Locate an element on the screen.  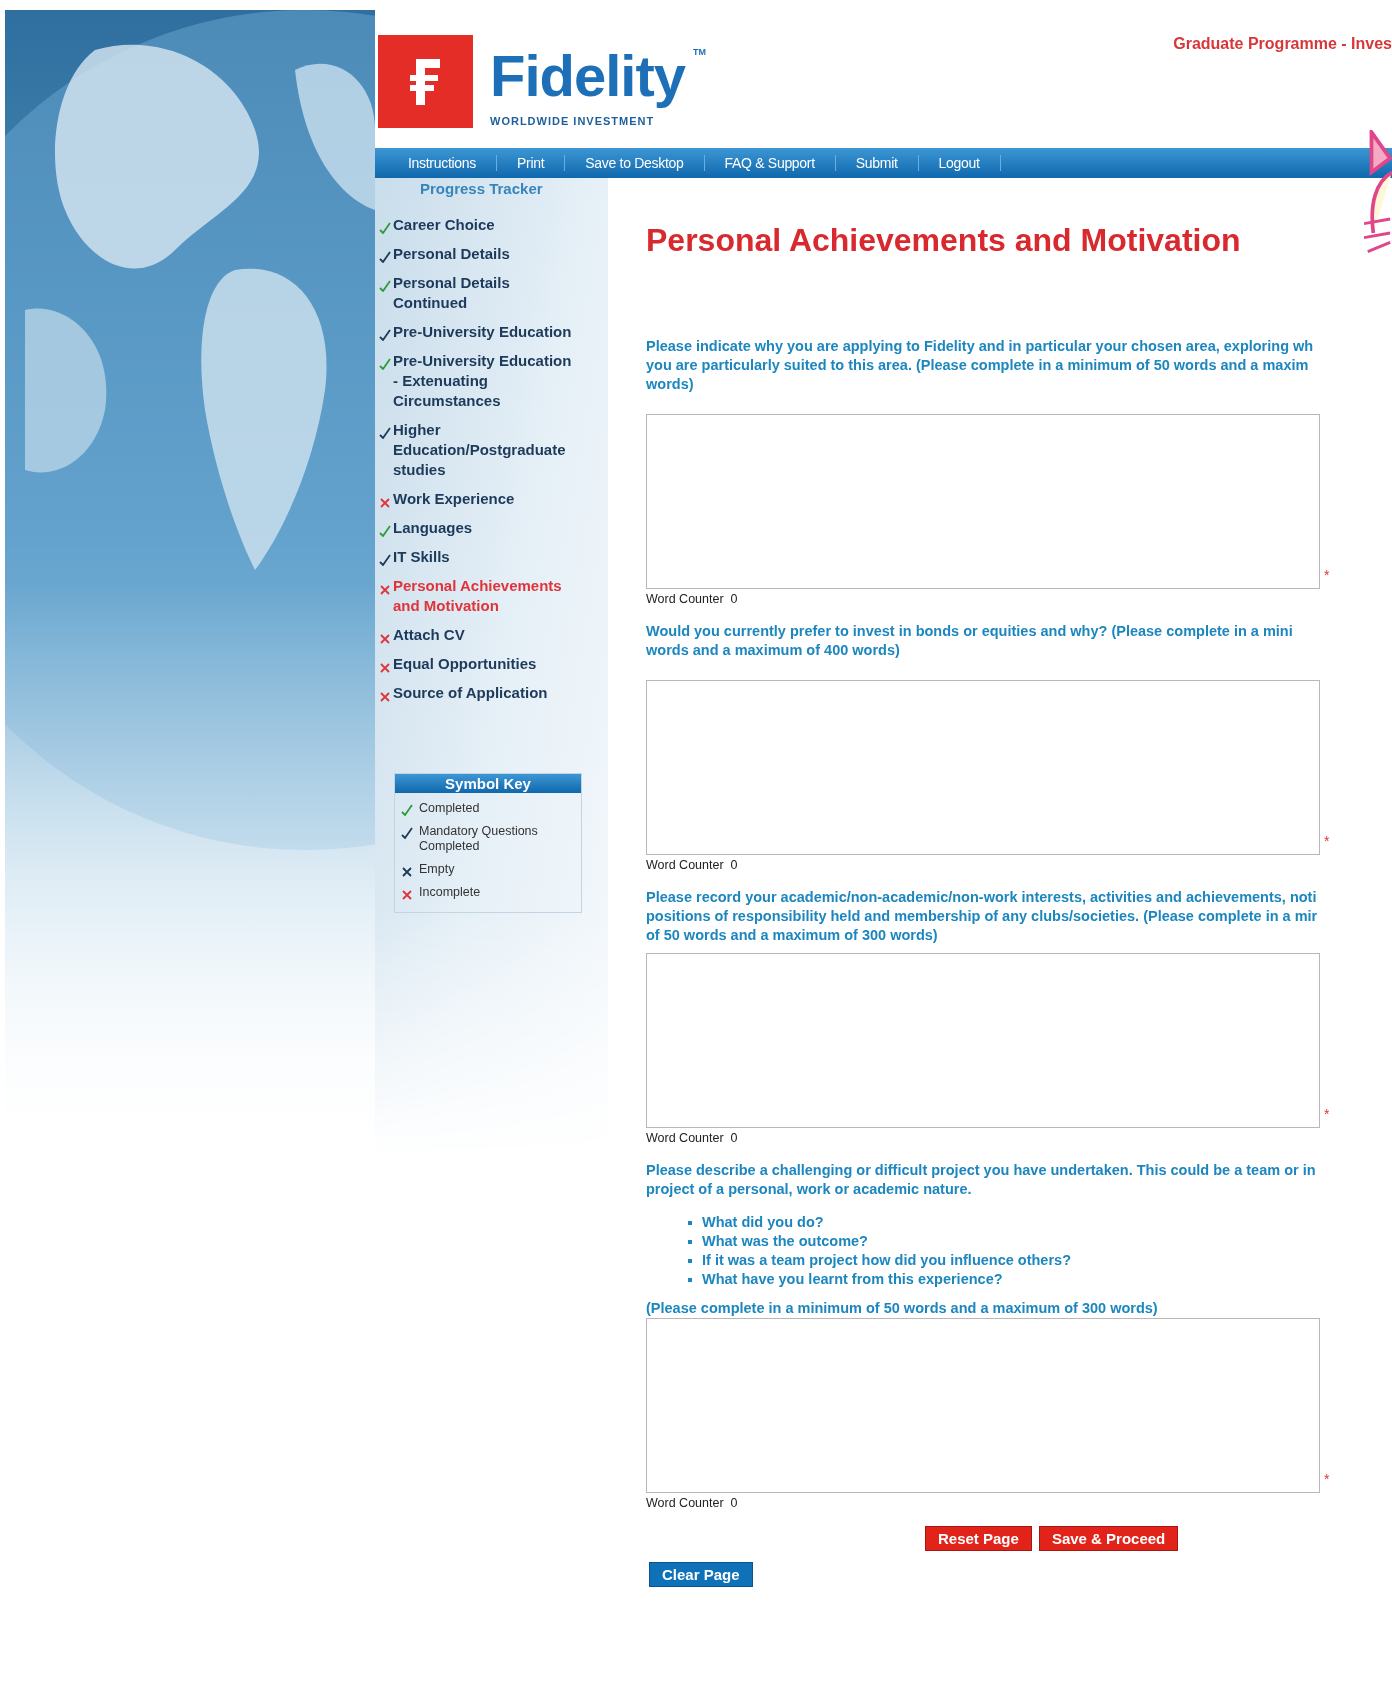
tracker-link: Personal Details is located at coordinates (451, 254).